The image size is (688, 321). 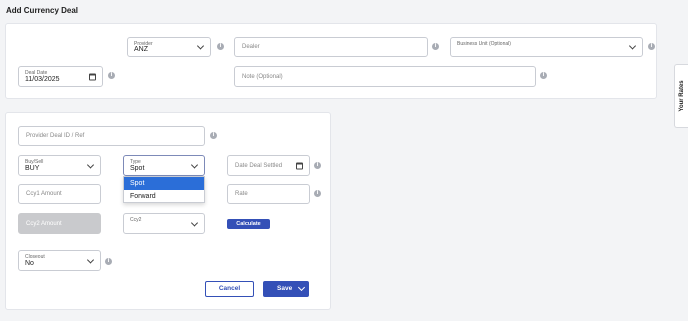 What do you see at coordinates (29, 263) in the screenshot?
I see `closeout-value: No` at bounding box center [29, 263].